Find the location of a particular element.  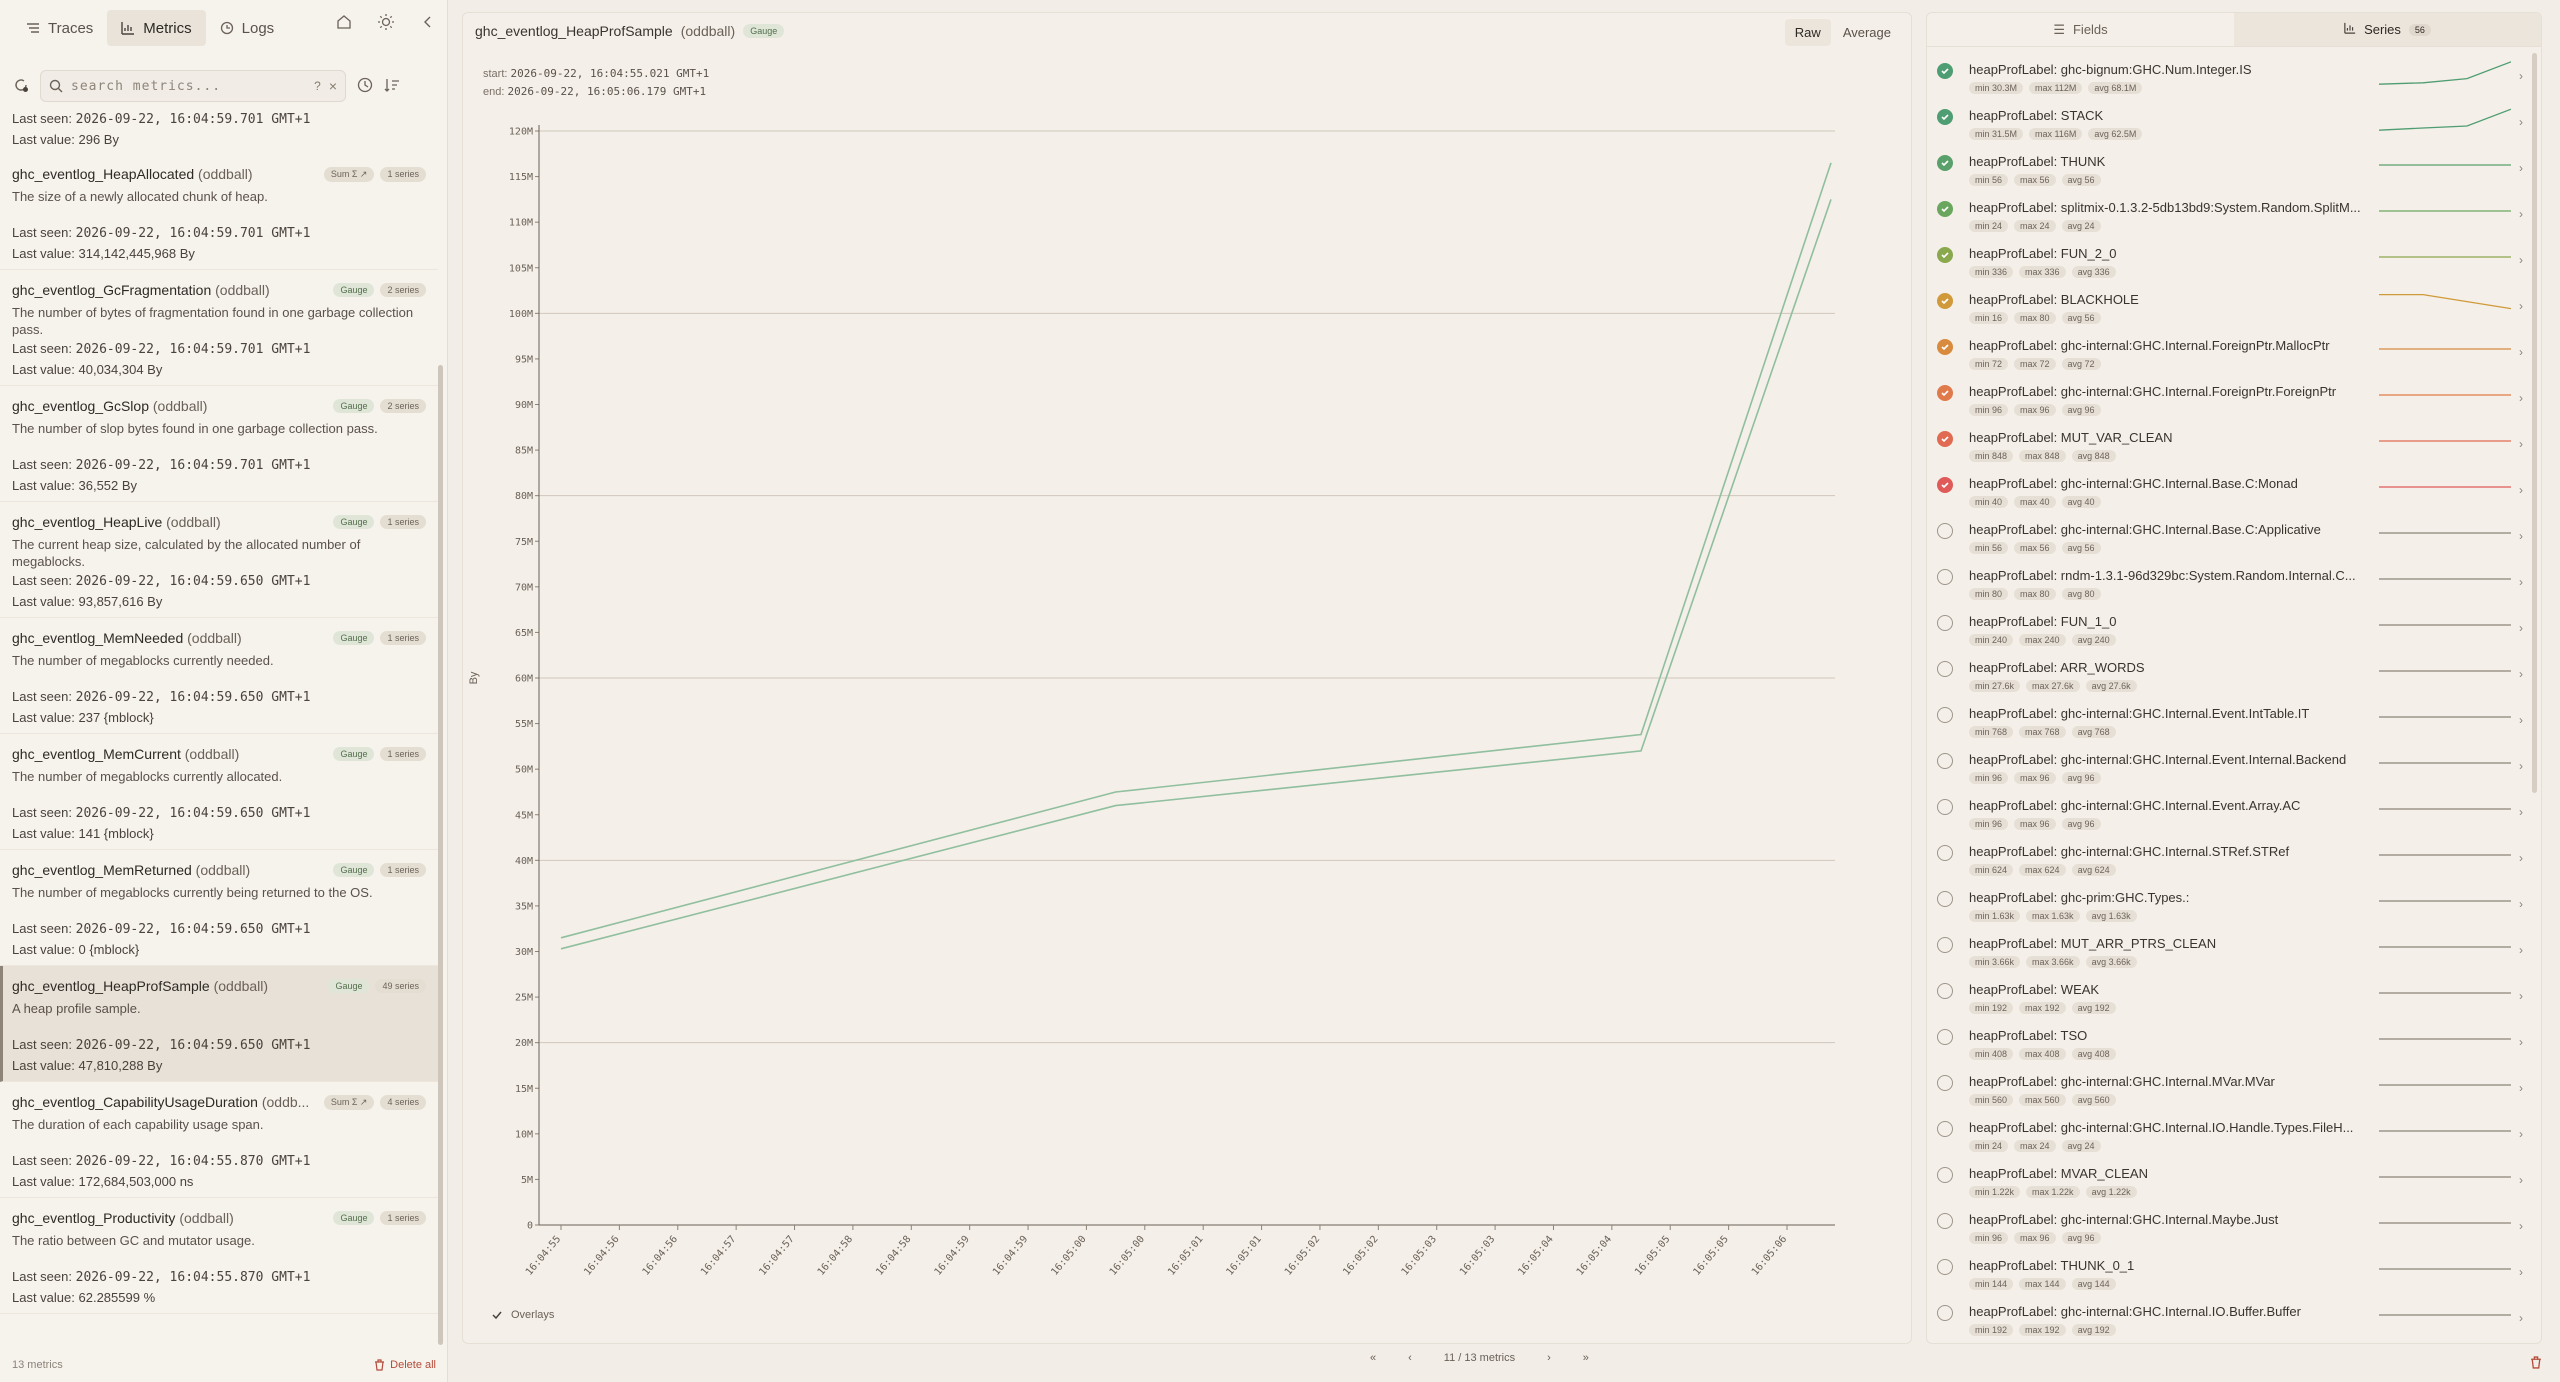

search-input is located at coordinates (189, 86).